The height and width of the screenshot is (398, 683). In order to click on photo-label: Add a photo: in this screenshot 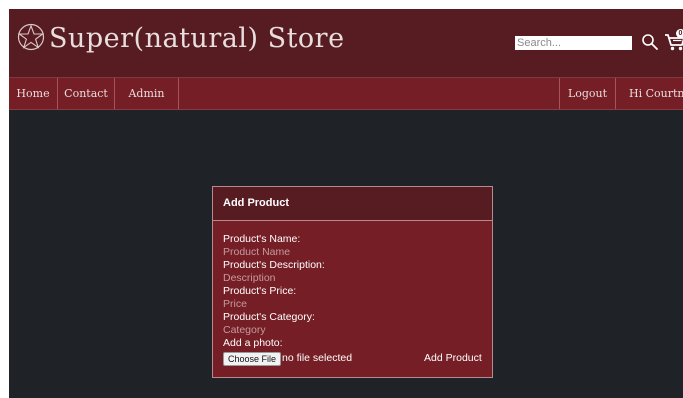, I will do `click(253, 343)`.